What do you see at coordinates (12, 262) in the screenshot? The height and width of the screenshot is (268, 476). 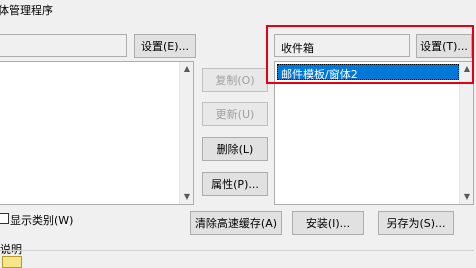 I see `form-icon` at bounding box center [12, 262].